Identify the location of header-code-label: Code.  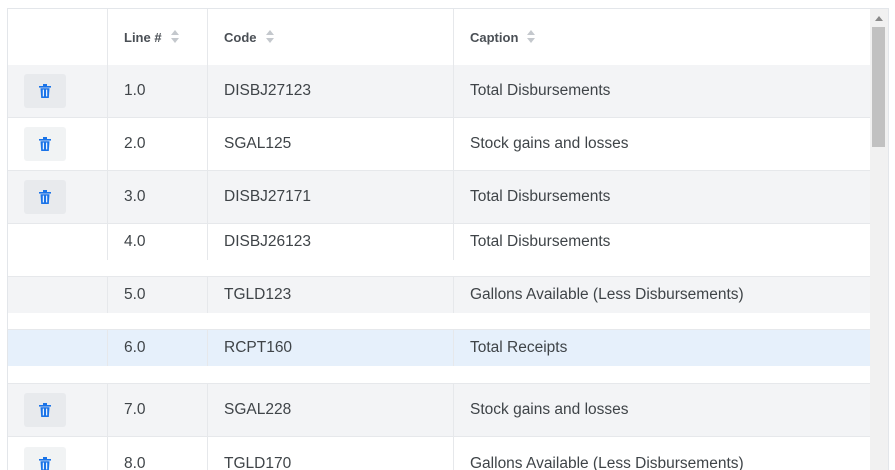
(240, 37).